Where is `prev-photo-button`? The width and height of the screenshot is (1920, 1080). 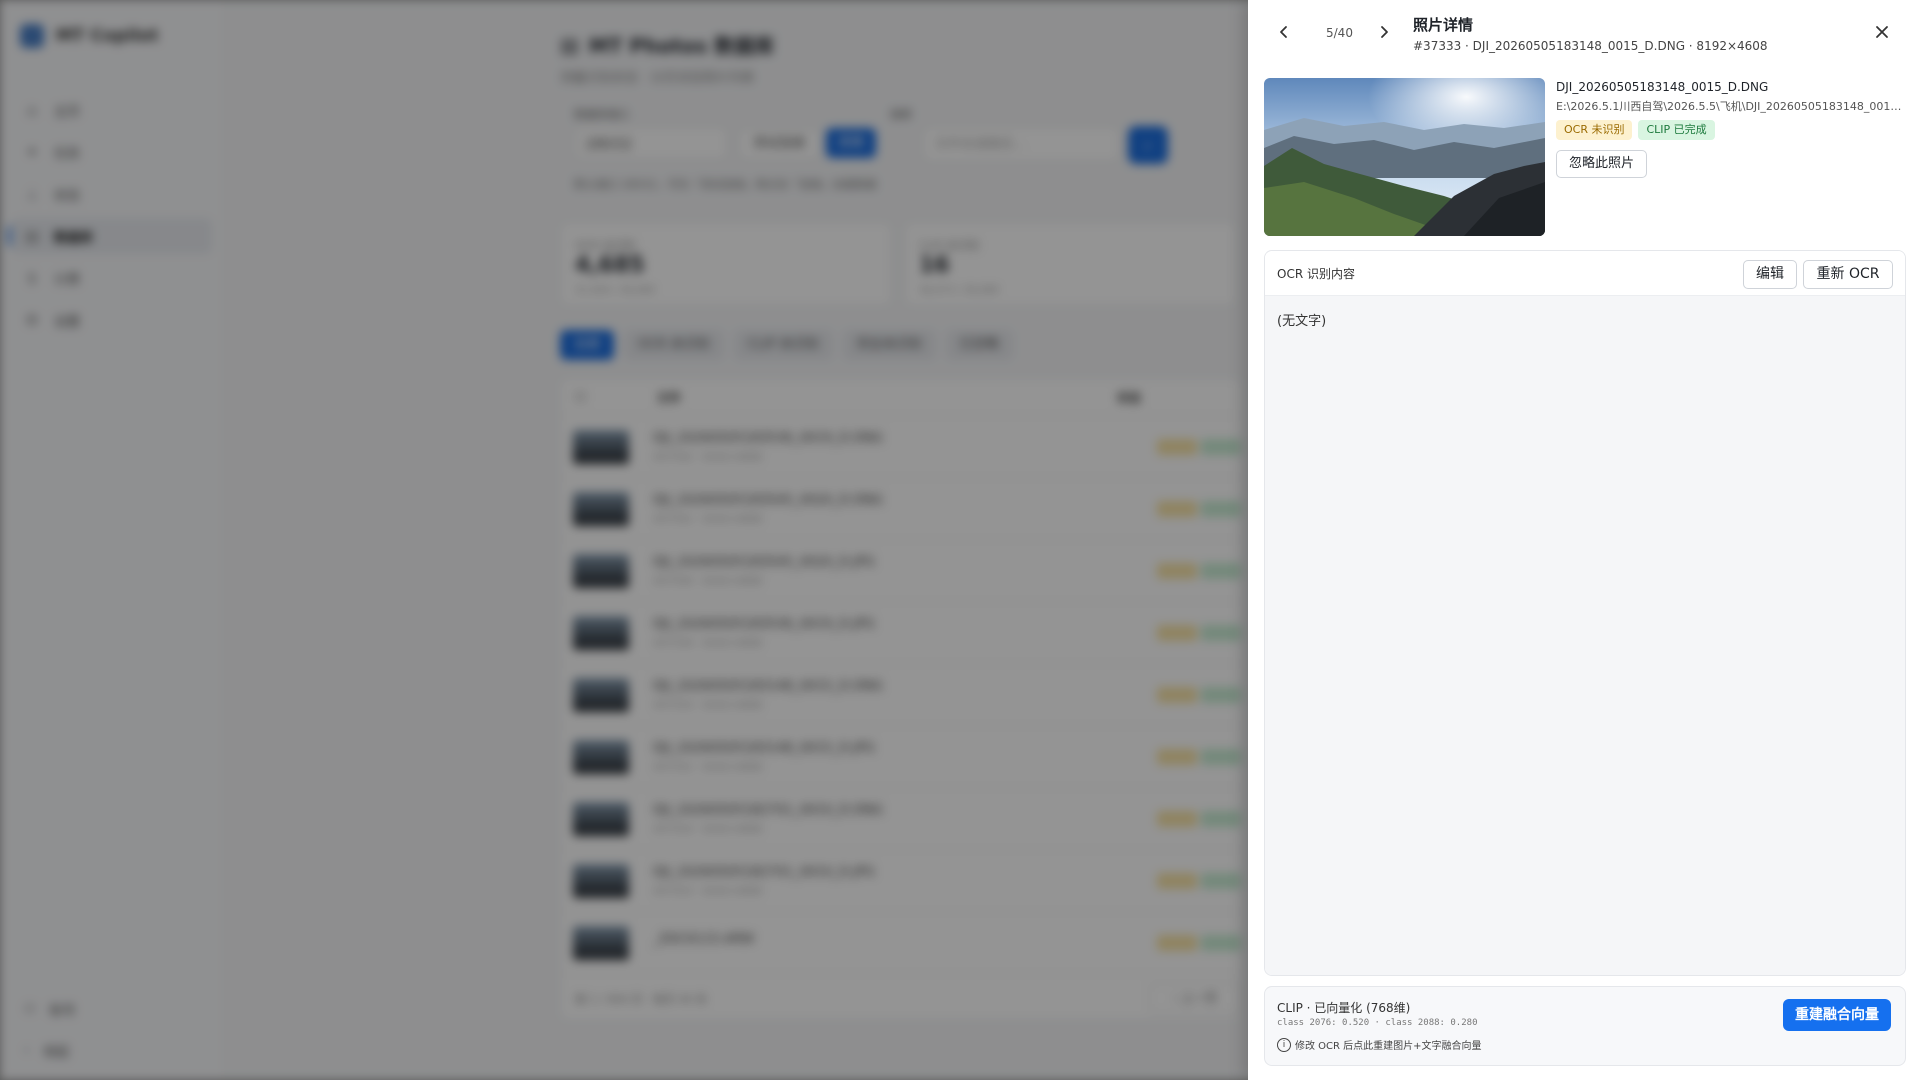
prev-photo-button is located at coordinates (1284, 32).